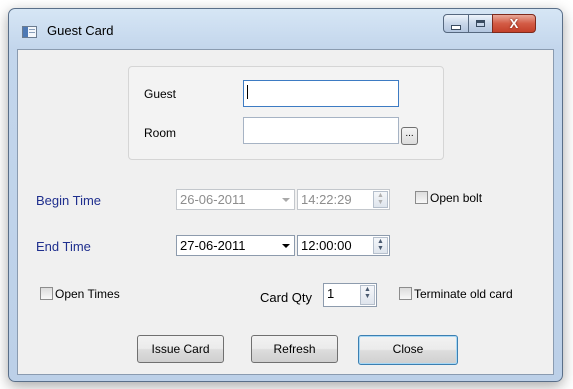 Image resolution: width=573 pixels, height=389 pixels. What do you see at coordinates (80, 30) in the screenshot?
I see `window-title: Guest Card` at bounding box center [80, 30].